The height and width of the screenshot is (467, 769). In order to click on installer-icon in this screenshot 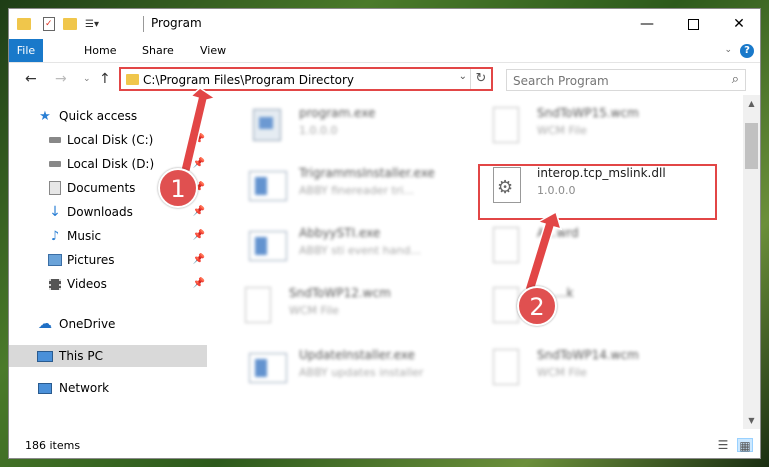, I will do `click(267, 125)`.